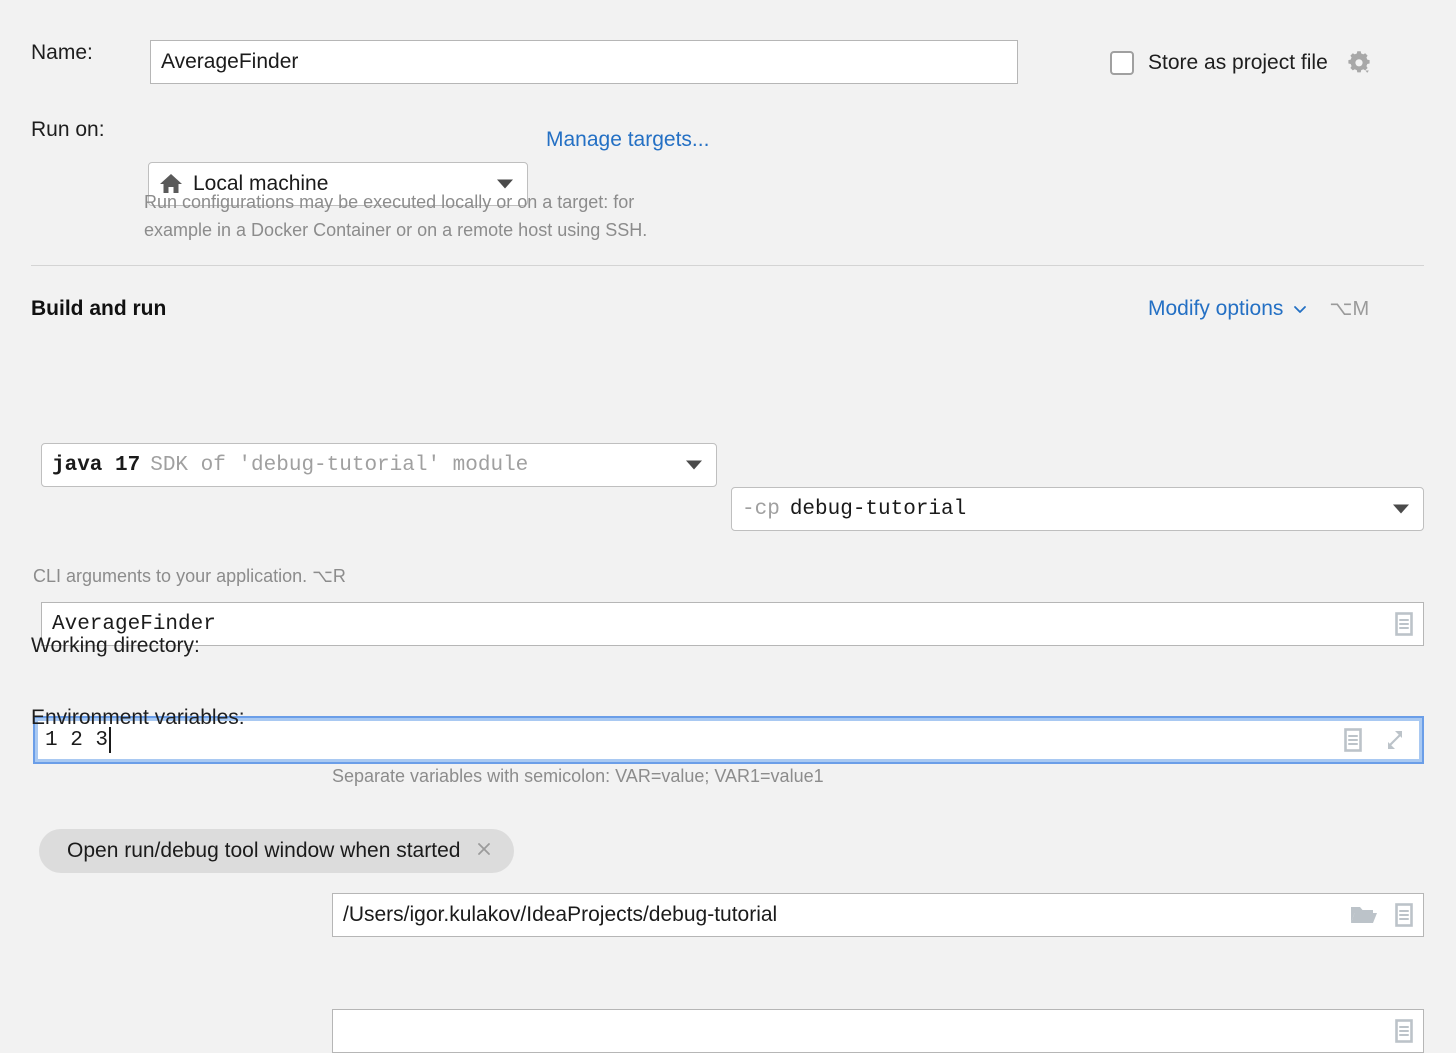 The image size is (1456, 1053). What do you see at coordinates (1215, 309) in the screenshot?
I see `modify-options-link: Modify options` at bounding box center [1215, 309].